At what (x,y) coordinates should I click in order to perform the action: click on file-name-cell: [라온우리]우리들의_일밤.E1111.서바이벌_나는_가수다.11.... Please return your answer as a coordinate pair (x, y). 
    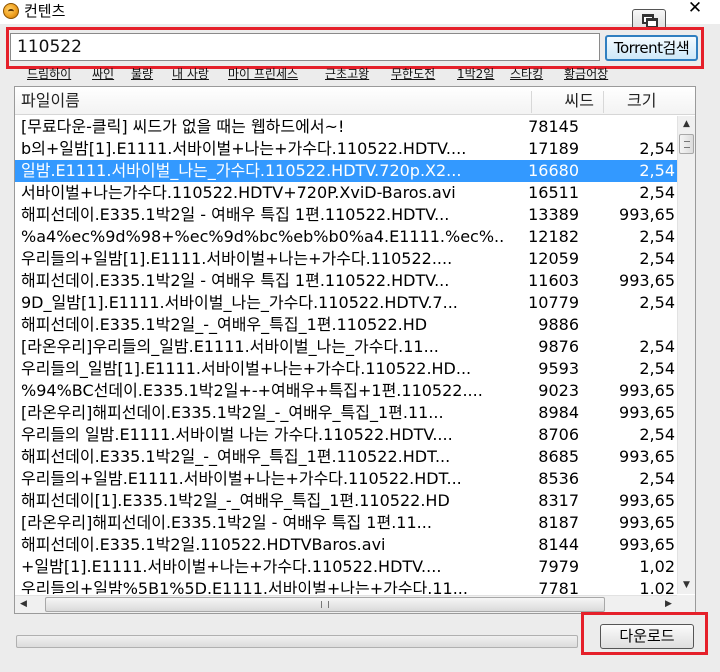
    Looking at the image, I should click on (230, 346).